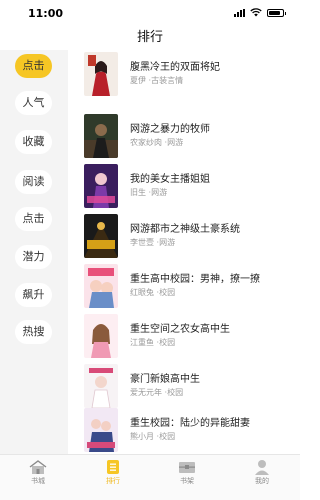  I want to click on book-item: 网游都市之神级土豪系统 李世壹 ·网游, so click(184, 236).